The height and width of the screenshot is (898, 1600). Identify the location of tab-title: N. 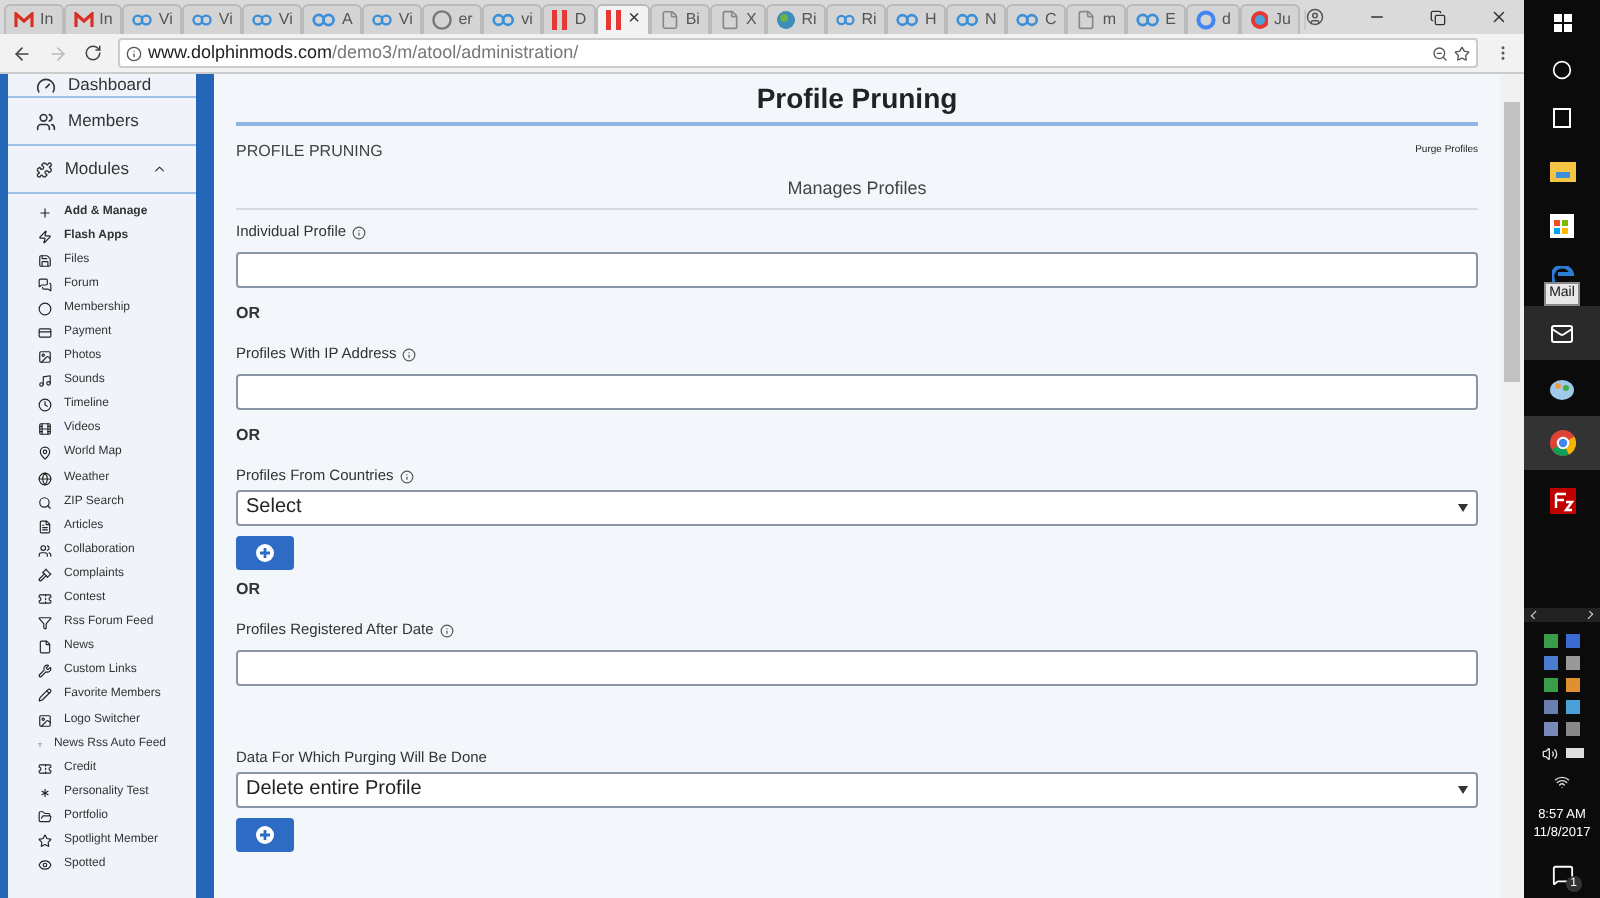
(991, 20).